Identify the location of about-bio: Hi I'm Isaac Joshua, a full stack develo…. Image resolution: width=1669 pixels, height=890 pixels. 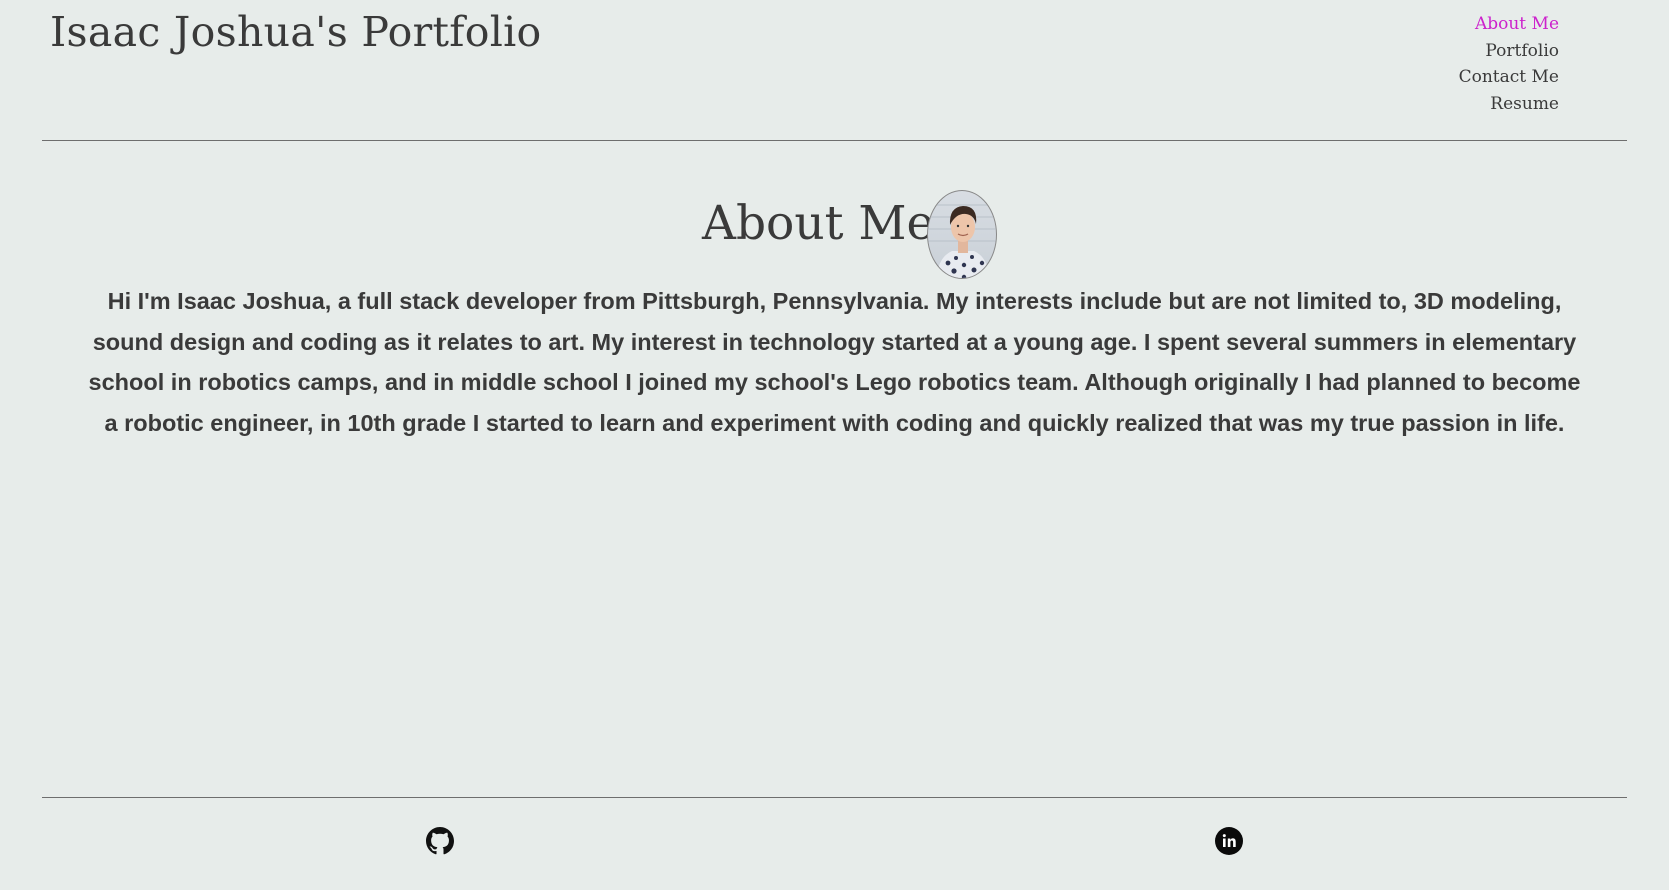
(834, 362).